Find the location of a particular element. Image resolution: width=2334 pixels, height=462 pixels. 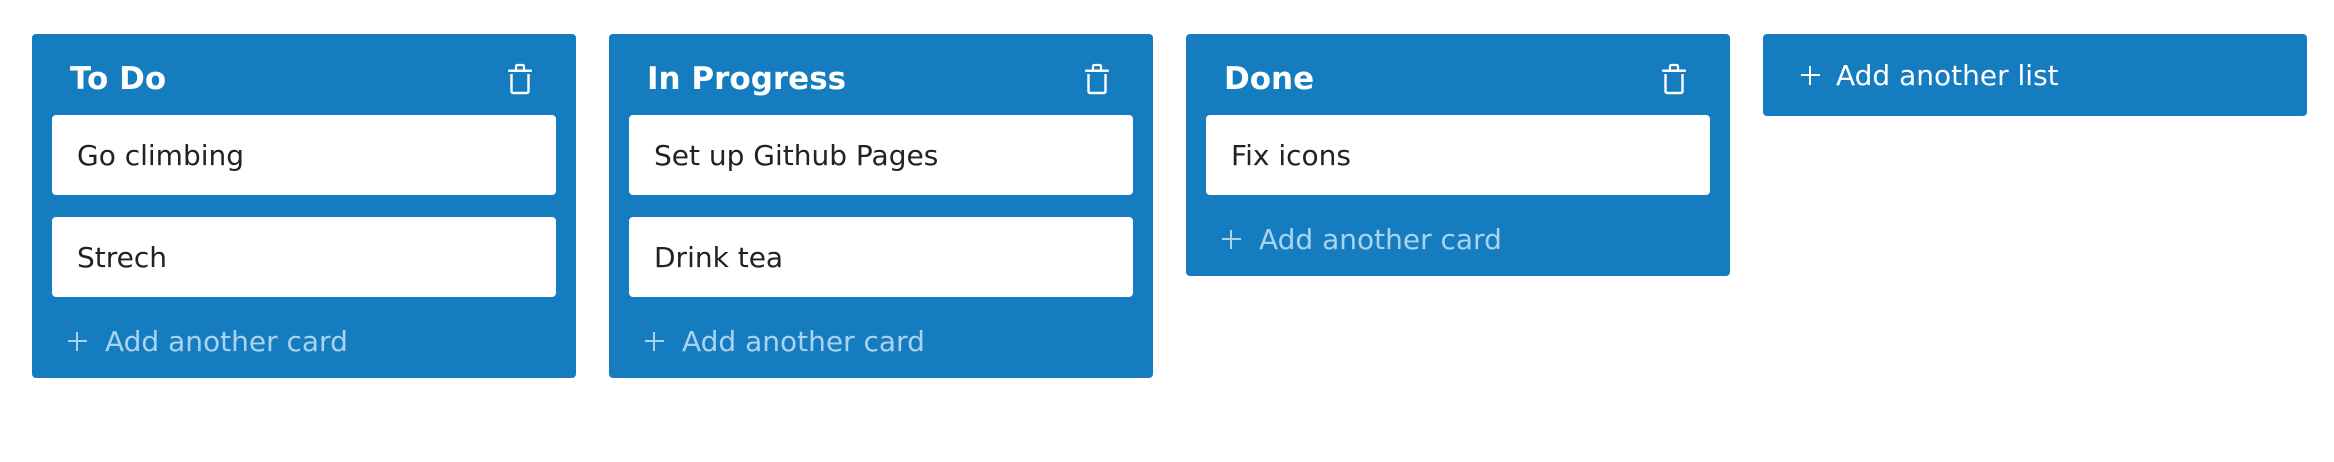

list-title: Done is located at coordinates (1269, 78).